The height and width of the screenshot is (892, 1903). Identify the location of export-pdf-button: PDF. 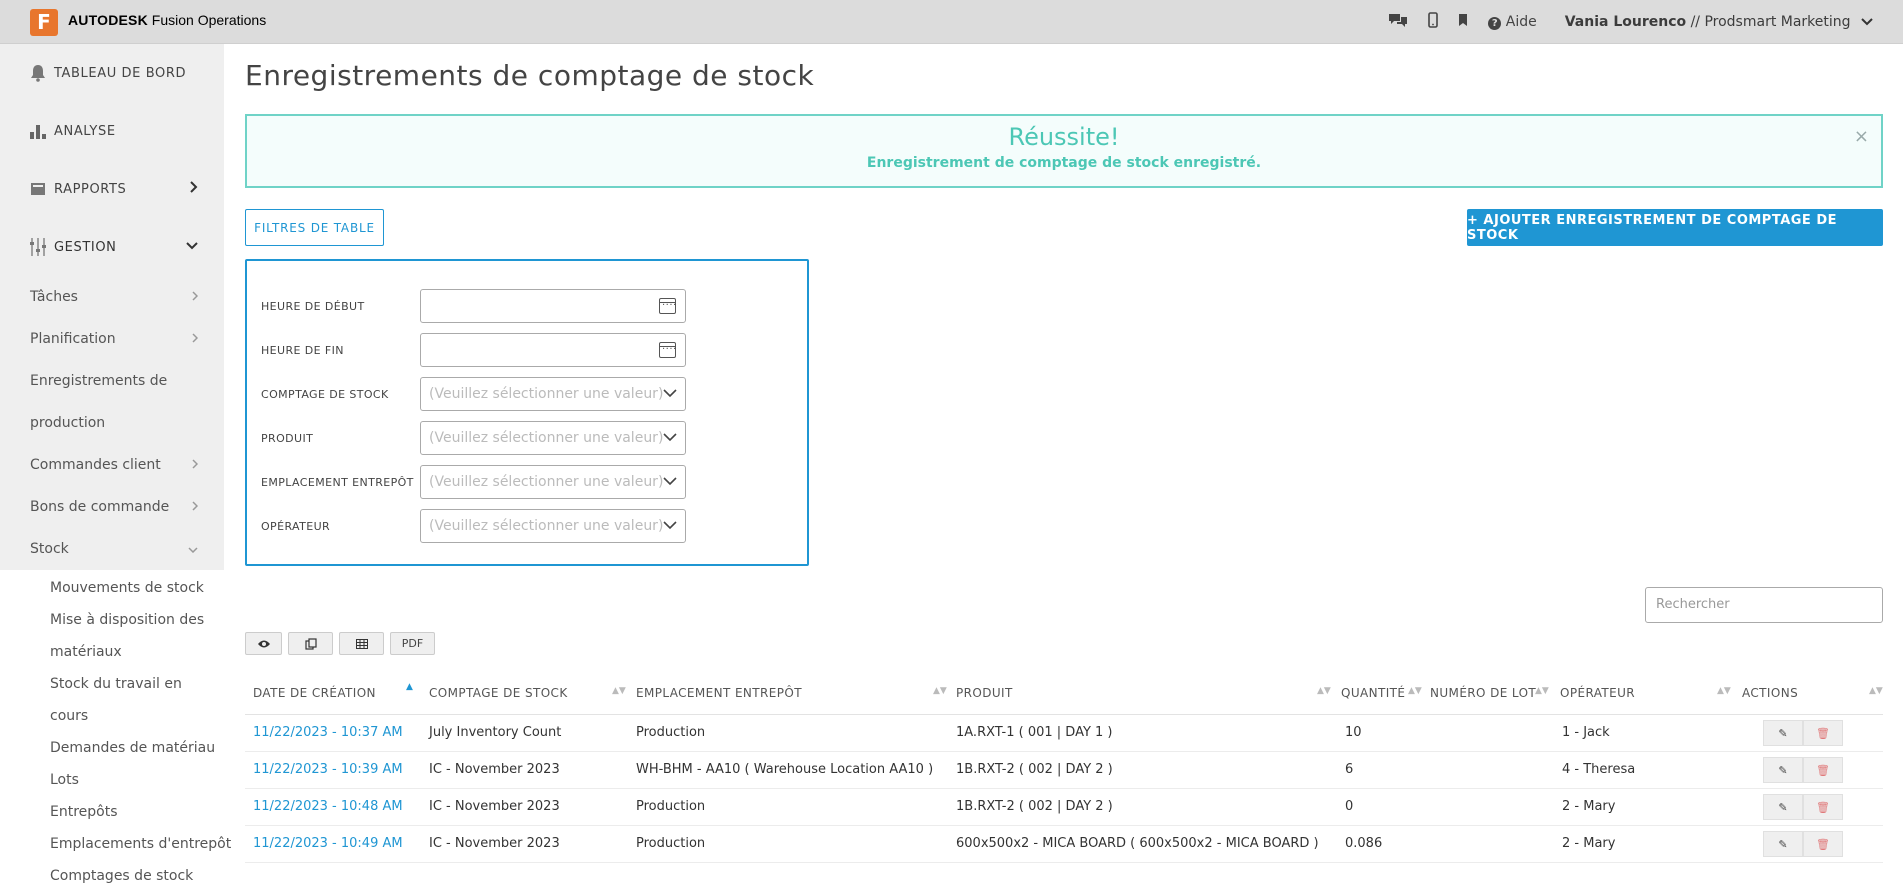
(412, 643).